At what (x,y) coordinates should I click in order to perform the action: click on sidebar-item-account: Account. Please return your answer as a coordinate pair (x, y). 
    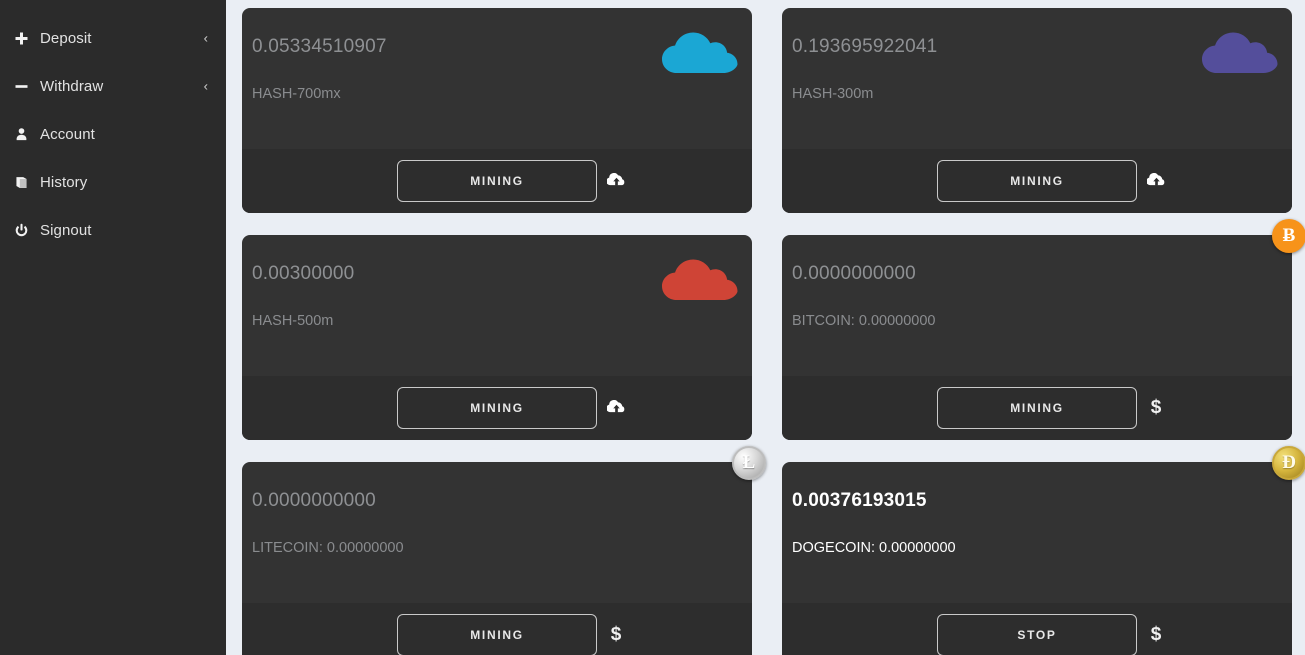
    Looking at the image, I should click on (113, 134).